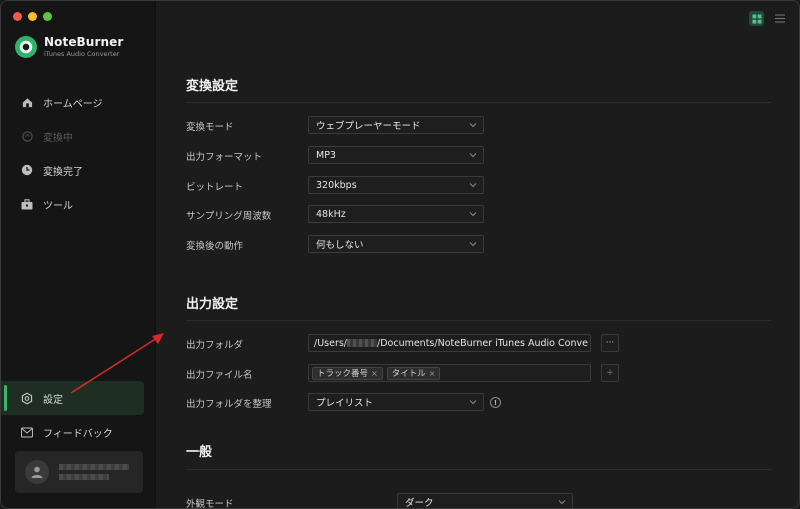  I want to click on general-title: 一般, so click(199, 452).